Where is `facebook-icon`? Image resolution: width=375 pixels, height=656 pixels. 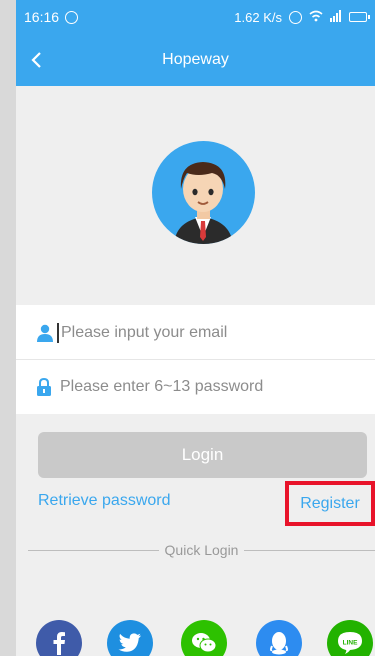 facebook-icon is located at coordinates (59, 643).